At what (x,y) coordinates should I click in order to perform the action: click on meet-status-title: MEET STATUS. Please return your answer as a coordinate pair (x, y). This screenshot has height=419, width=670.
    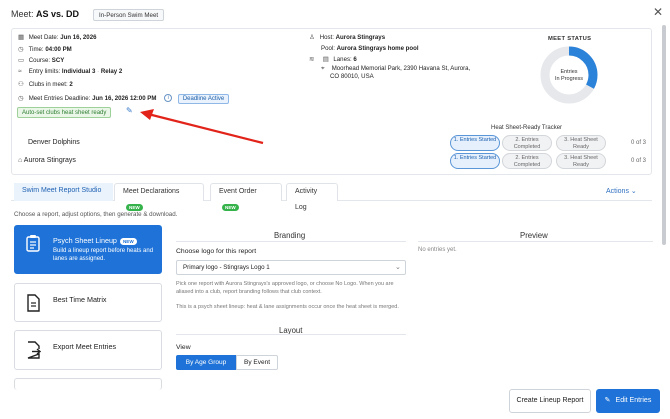
    Looking at the image, I should click on (570, 39).